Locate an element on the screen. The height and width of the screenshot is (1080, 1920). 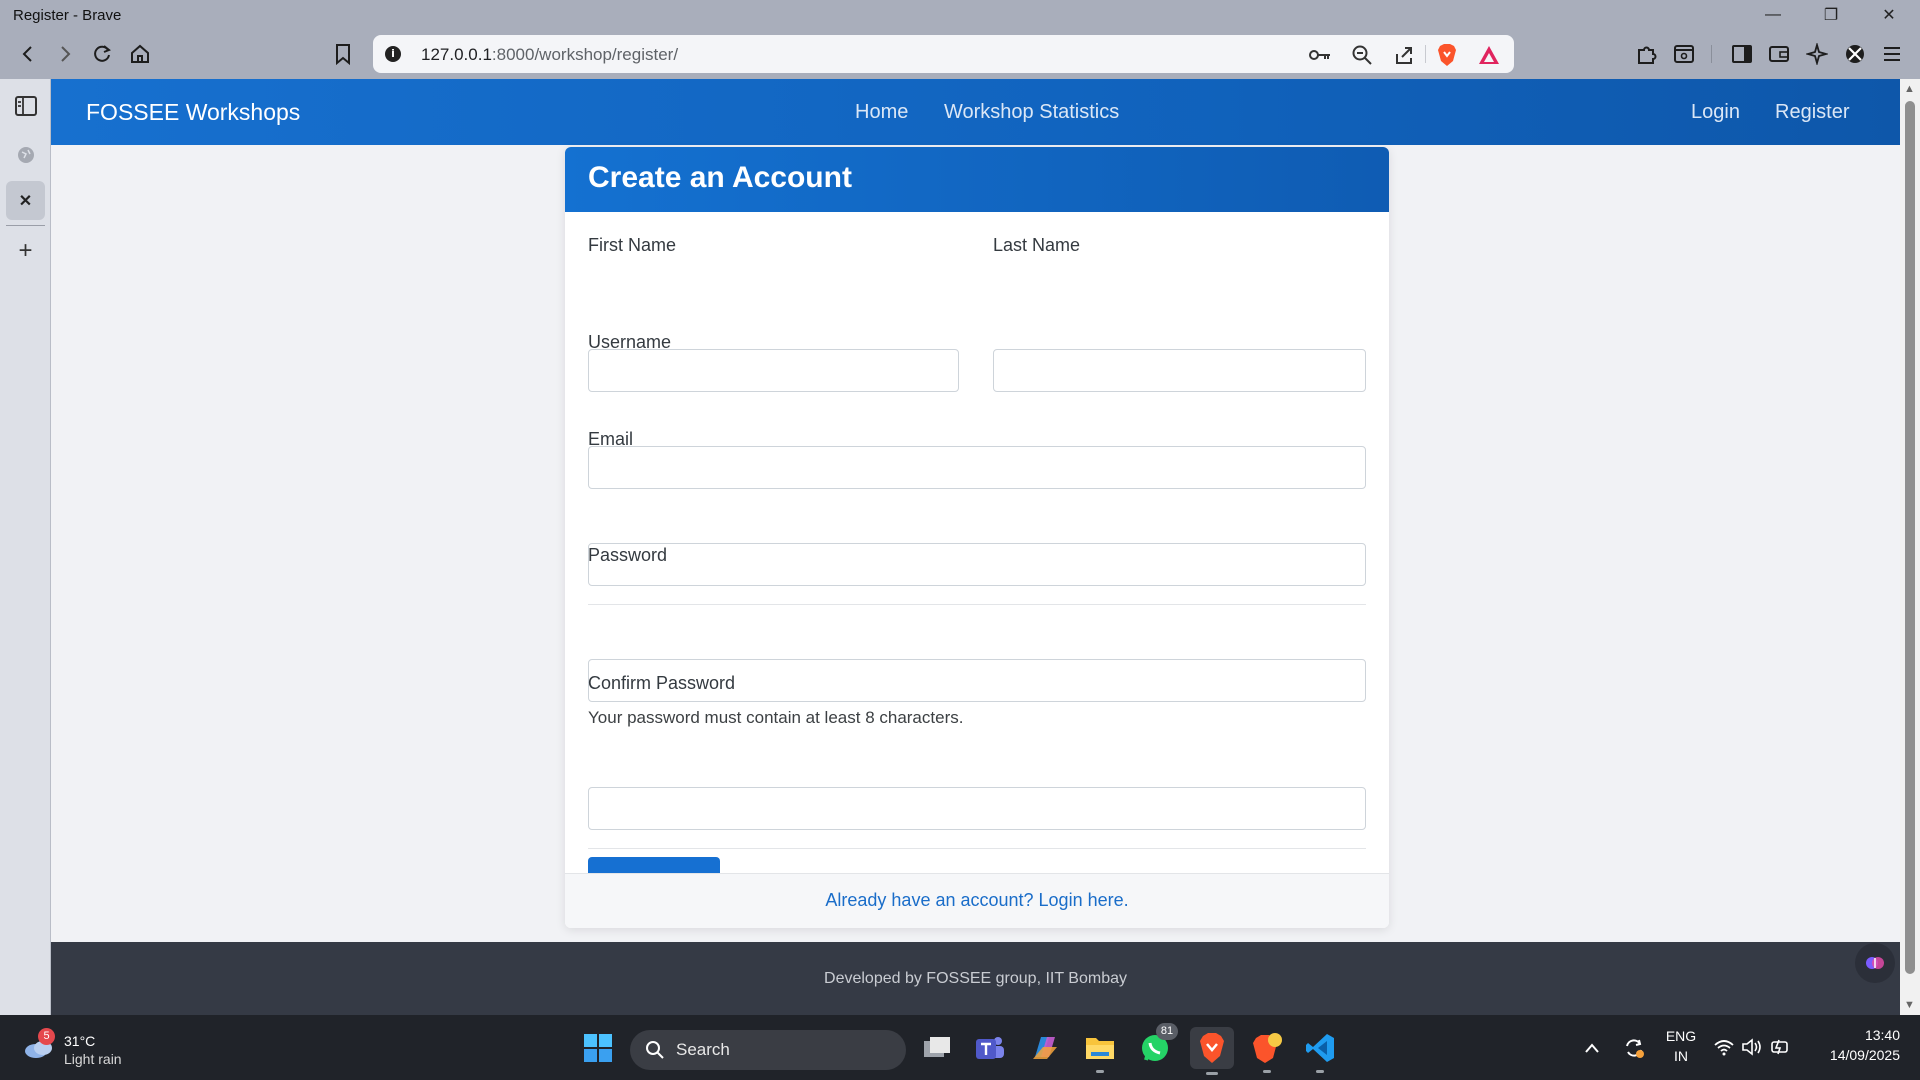
address-bar: i 127.0.0.1:8000/workshop/register/ is located at coordinates (943, 54).